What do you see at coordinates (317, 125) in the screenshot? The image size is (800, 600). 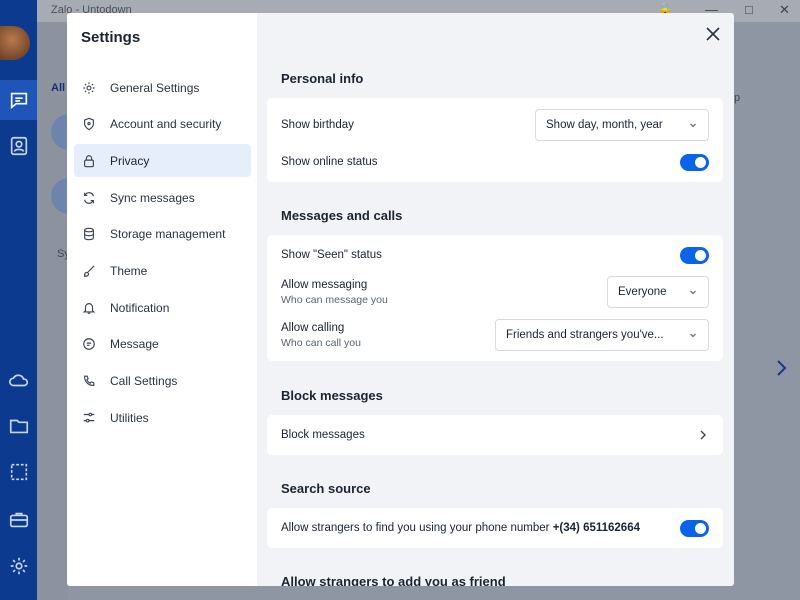 I see `show-birthday-label: Show birthday` at bounding box center [317, 125].